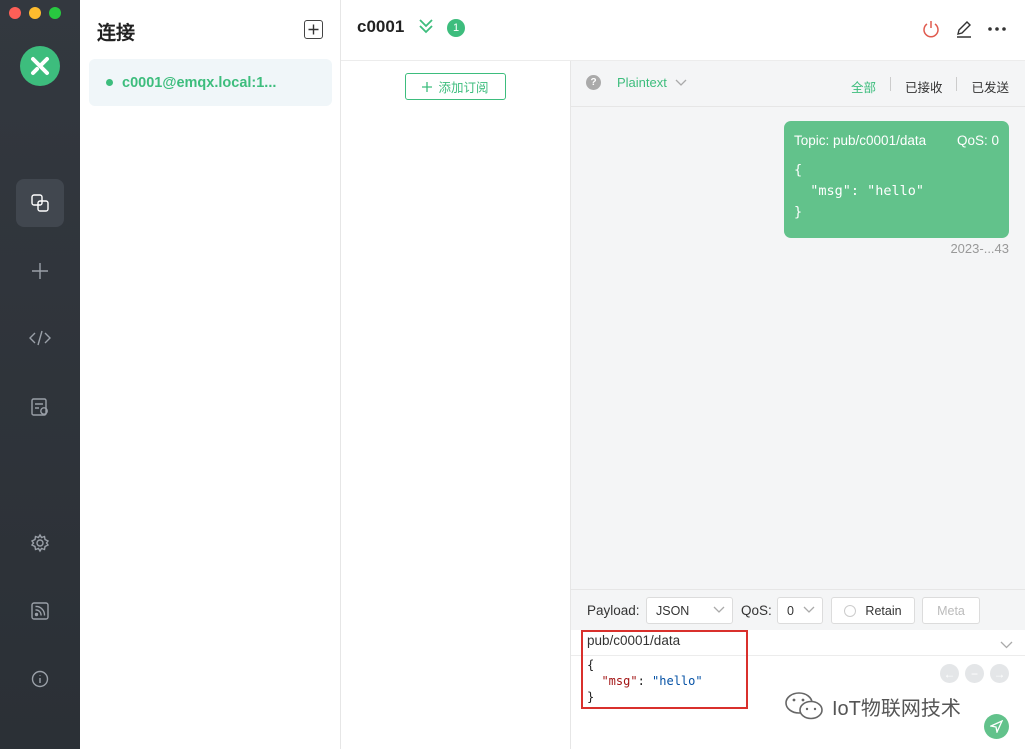  I want to click on arrow-left-icon: ←, so click(949, 673).